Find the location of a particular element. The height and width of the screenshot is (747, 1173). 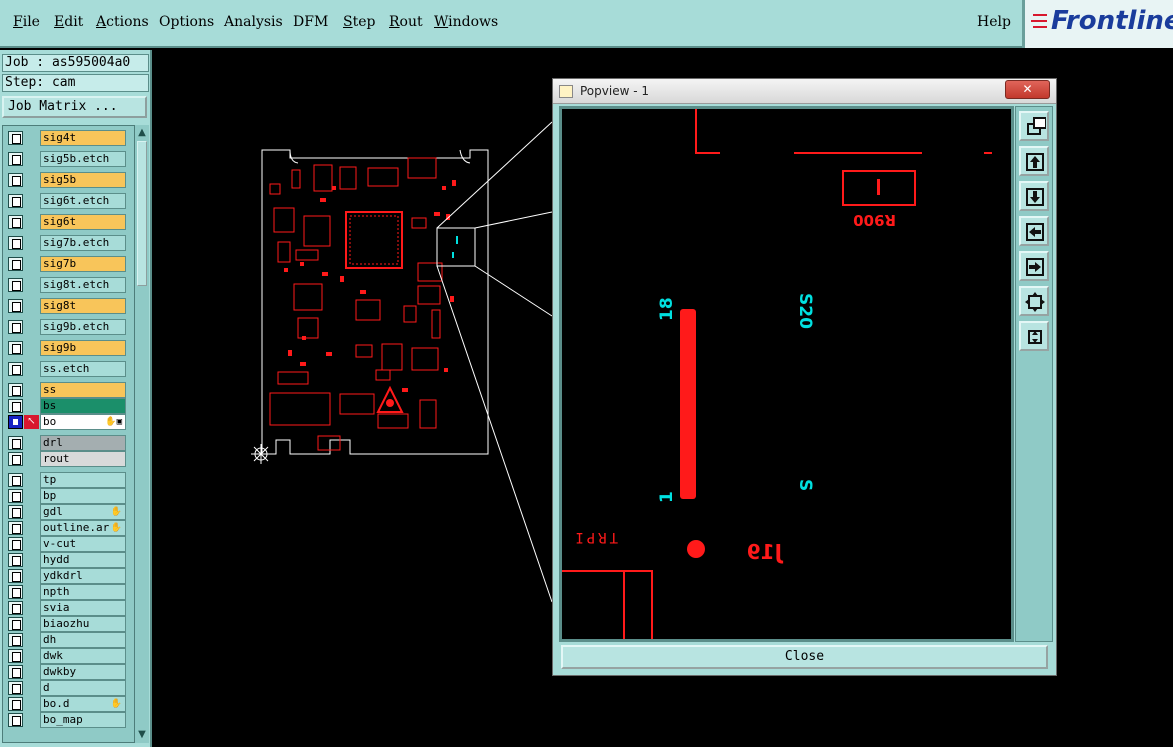

layer-row-sig6t-etch: sig6t.etch is located at coordinates (72, 201).